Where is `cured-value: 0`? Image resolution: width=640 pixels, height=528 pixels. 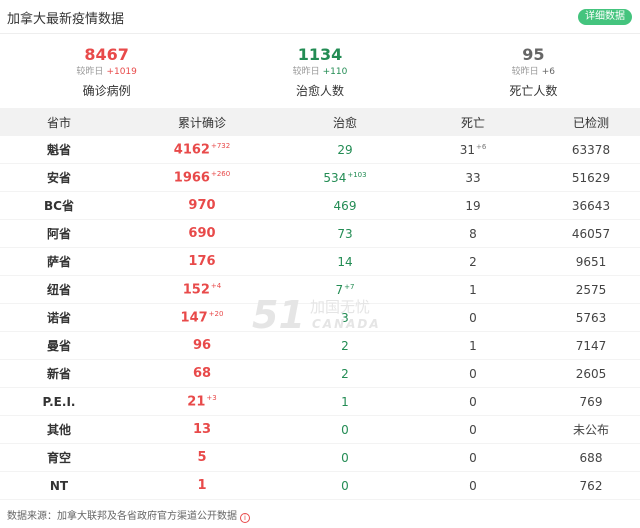
cured-value: 0 is located at coordinates (345, 485).